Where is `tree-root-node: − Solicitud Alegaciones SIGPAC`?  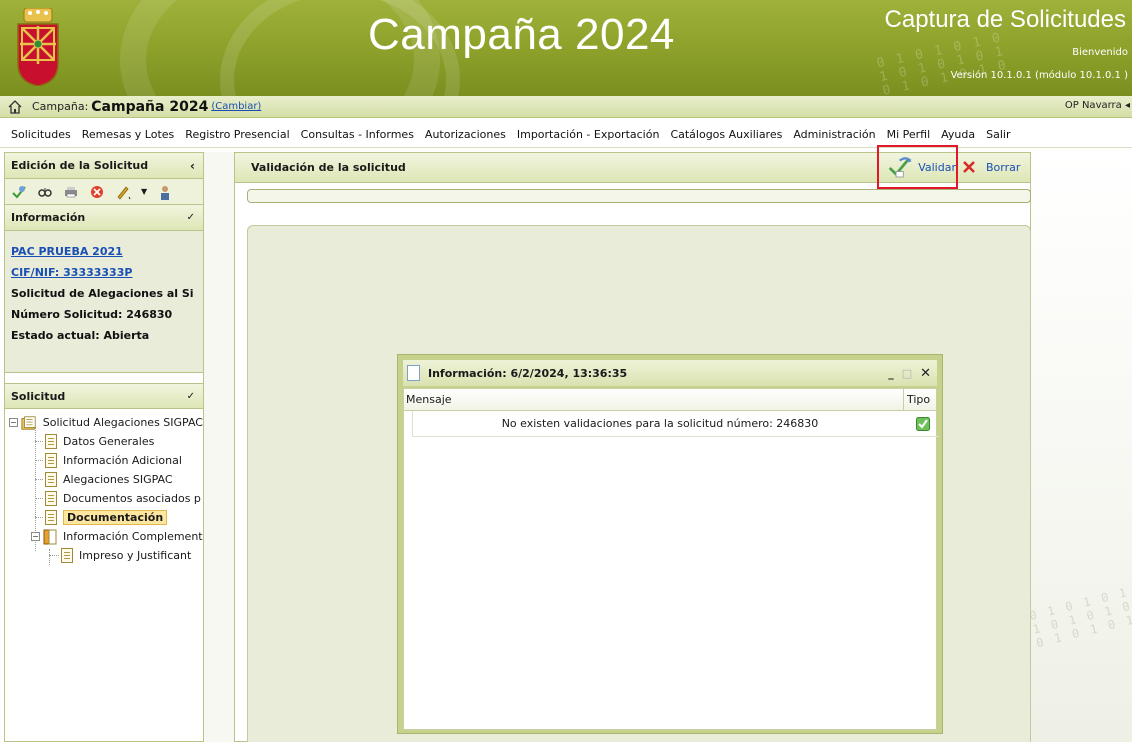
tree-root-node: − Solicitud Alegaciones SIGPAC is located at coordinates (106, 422).